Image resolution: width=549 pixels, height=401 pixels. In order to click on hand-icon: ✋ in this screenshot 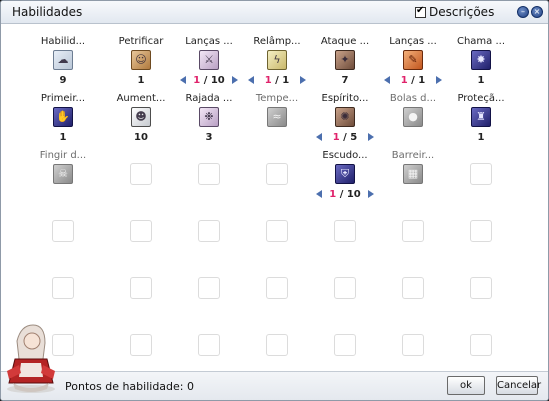, I will do `click(63, 117)`.